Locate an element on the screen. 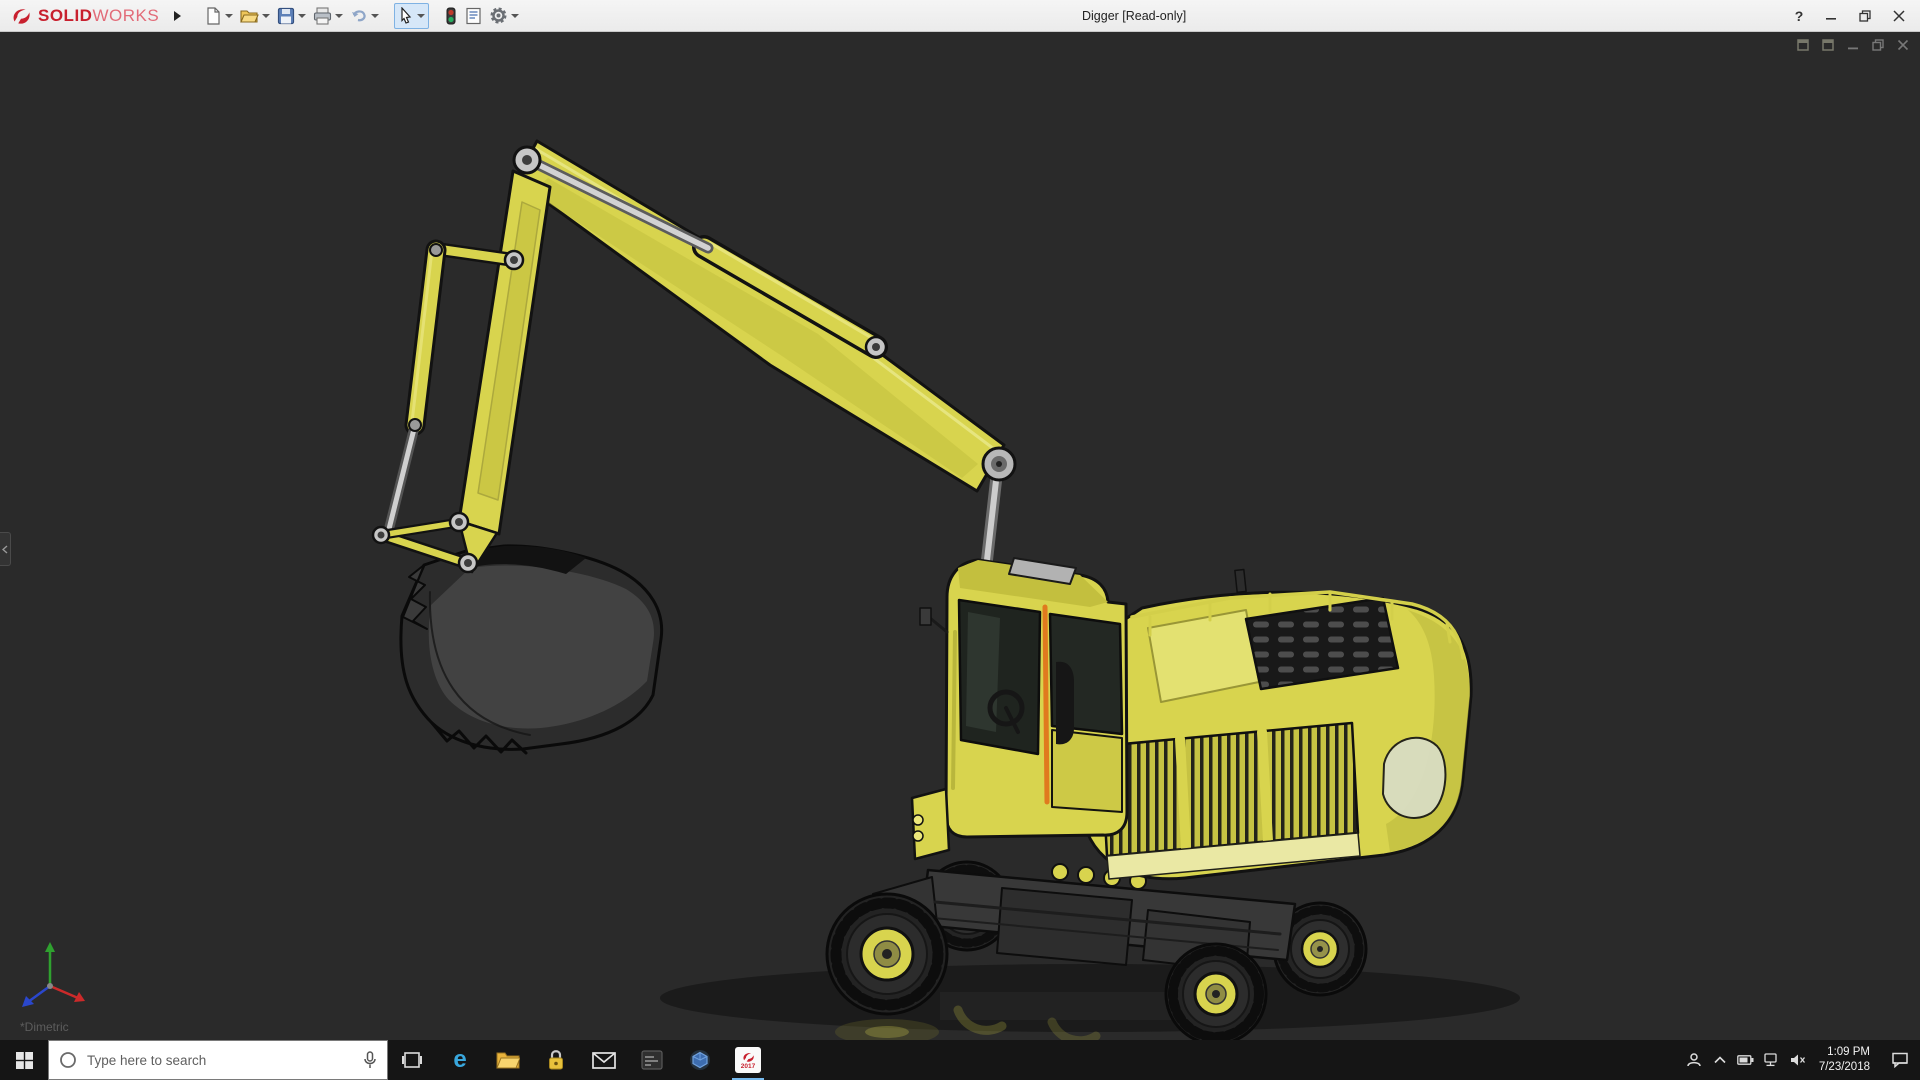  cad-viewer-app-button is located at coordinates (700, 1060).